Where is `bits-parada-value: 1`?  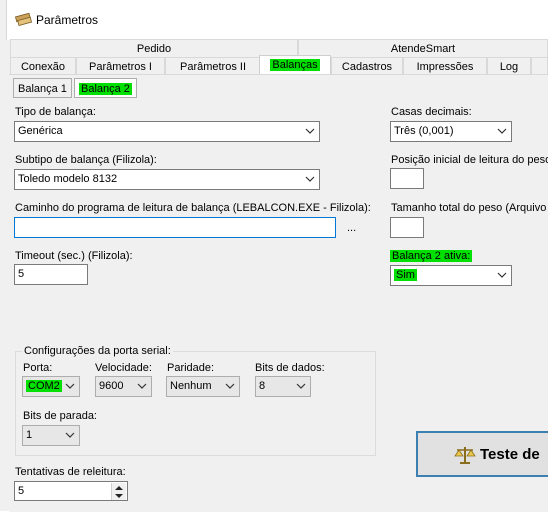
bits-parada-value: 1 is located at coordinates (29, 435).